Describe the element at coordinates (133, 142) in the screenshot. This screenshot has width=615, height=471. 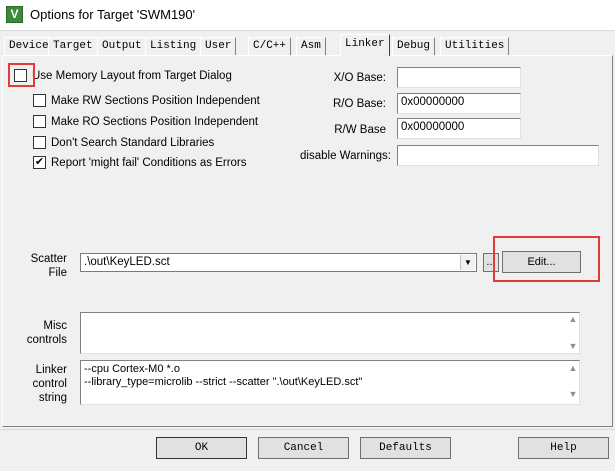
I see `dont-search-std-libs-label: Don't Search Standard Libraries` at that location.